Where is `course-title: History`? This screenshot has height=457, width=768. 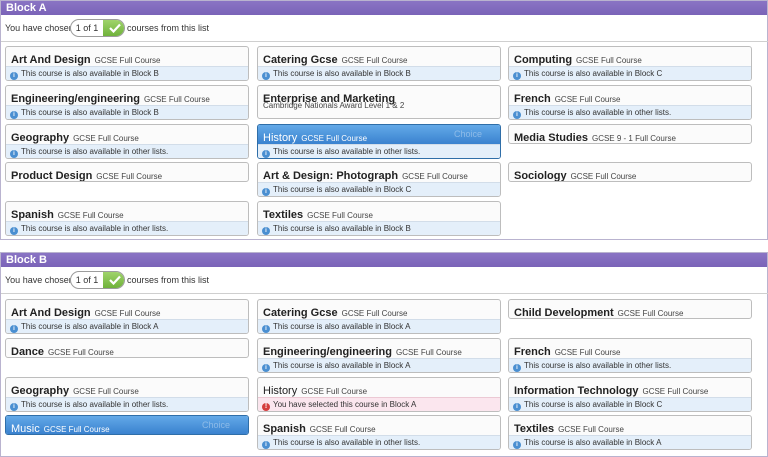 course-title: History is located at coordinates (280, 138).